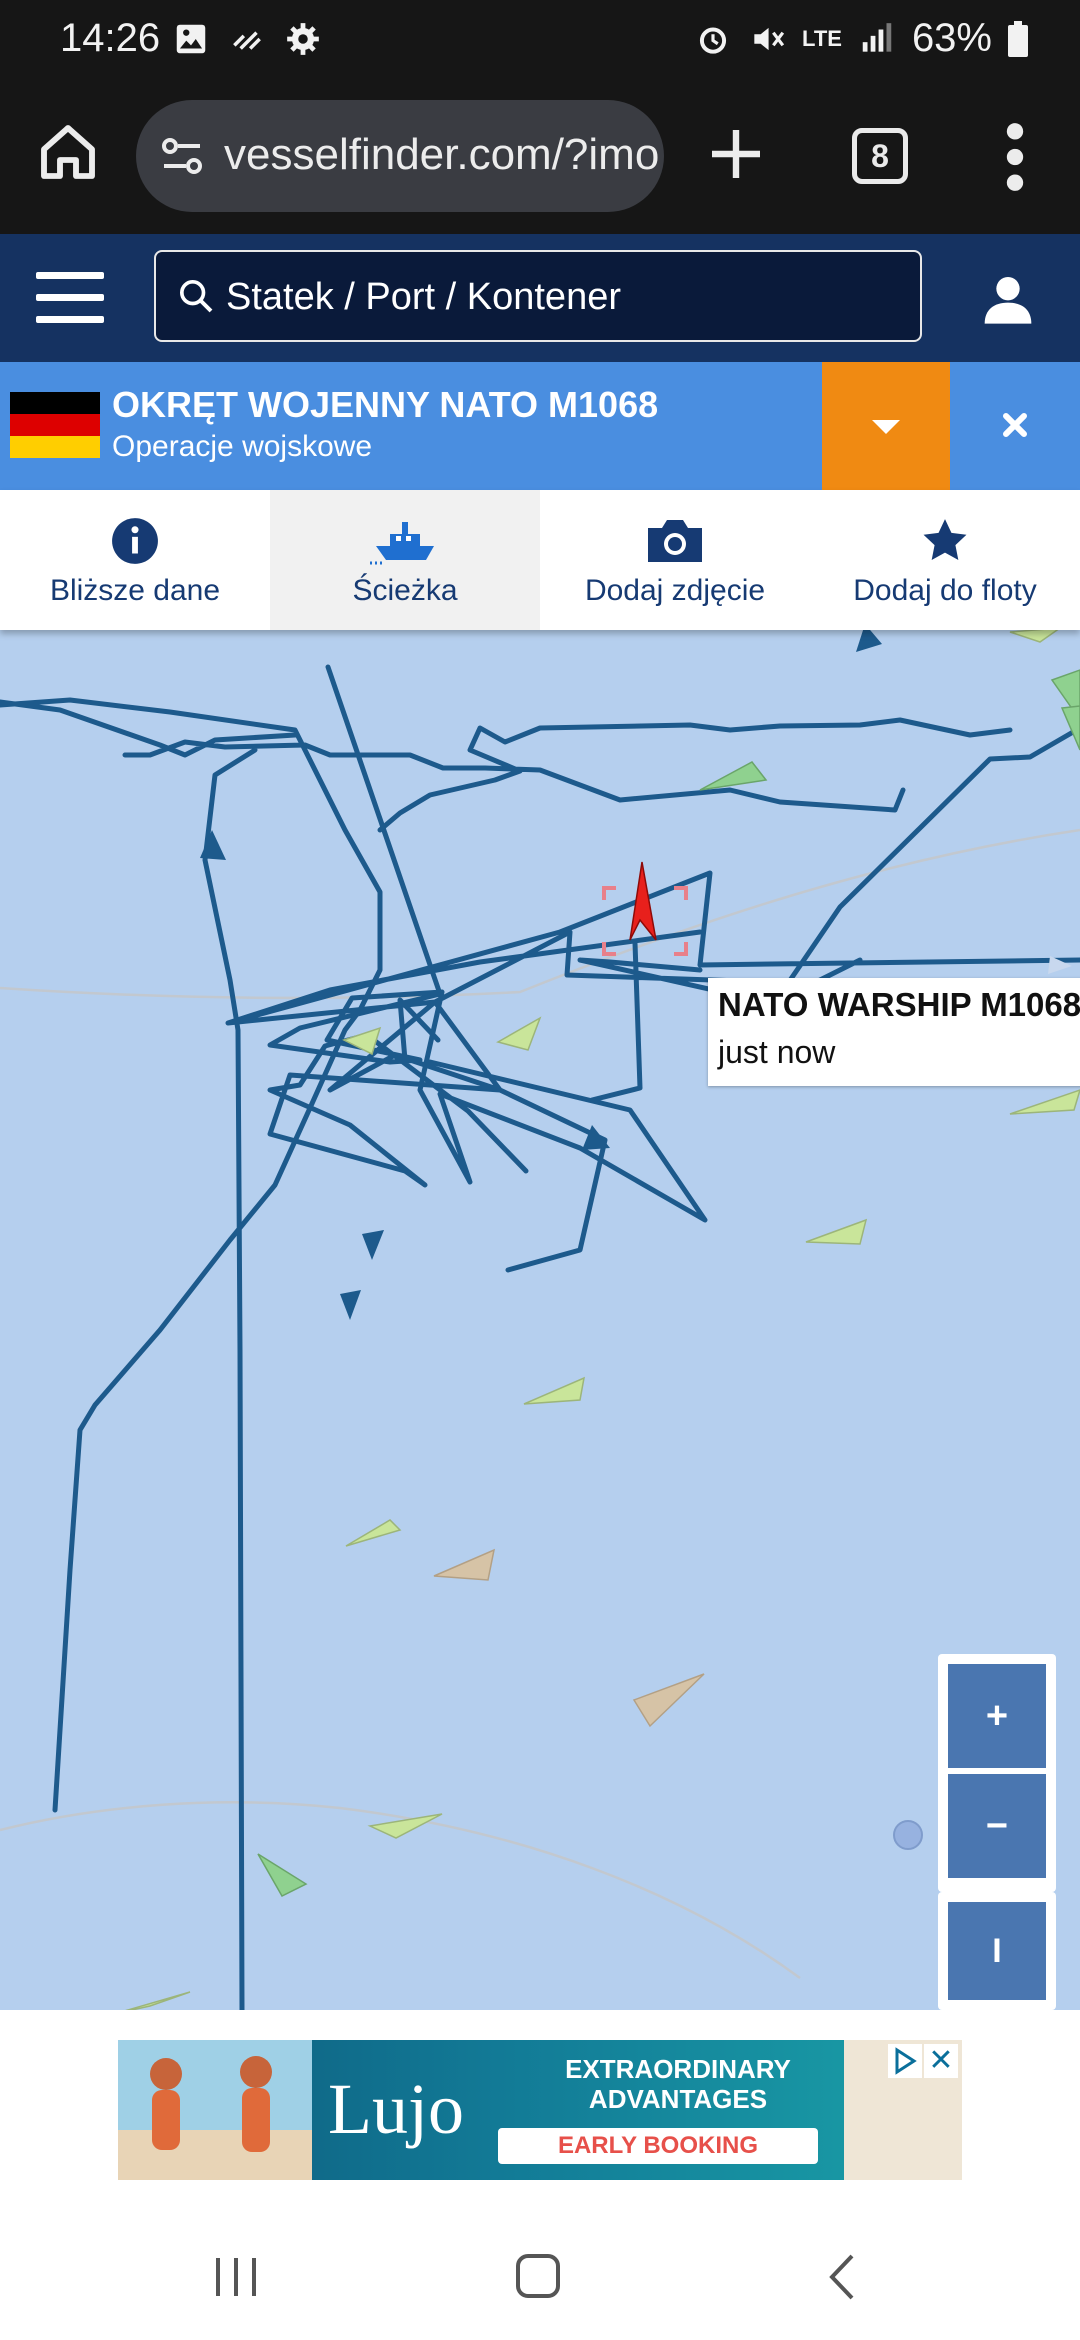  What do you see at coordinates (945, 539) in the screenshot?
I see `star-icon` at bounding box center [945, 539].